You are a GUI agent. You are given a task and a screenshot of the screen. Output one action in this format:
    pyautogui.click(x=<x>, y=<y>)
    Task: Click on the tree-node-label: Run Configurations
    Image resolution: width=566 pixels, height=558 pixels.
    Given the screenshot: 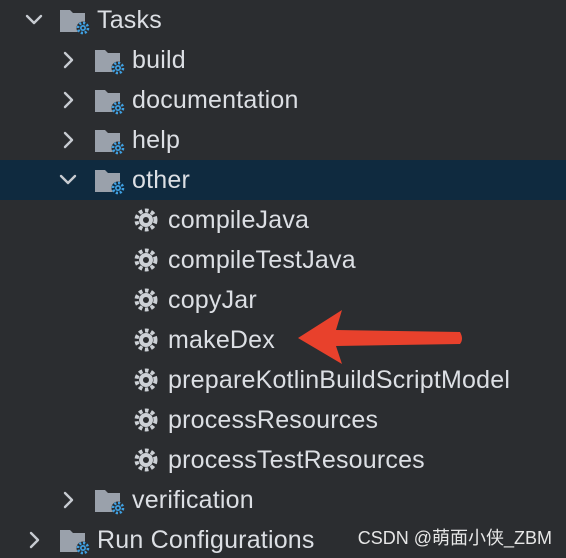 What is the action you would take?
    pyautogui.click(x=206, y=540)
    